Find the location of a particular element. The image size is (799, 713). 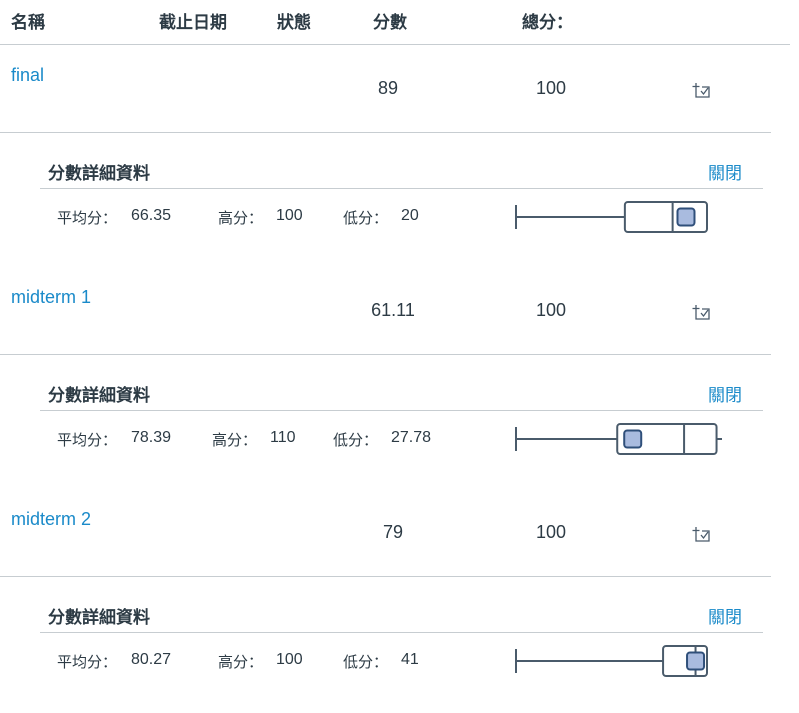

assignment-link: midterm 2 is located at coordinates (51, 519).